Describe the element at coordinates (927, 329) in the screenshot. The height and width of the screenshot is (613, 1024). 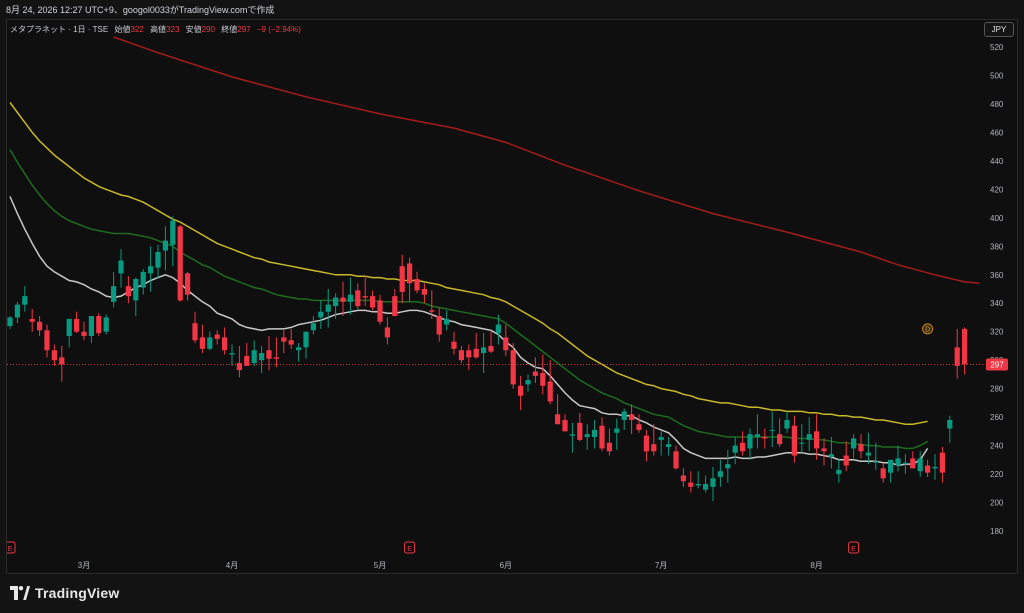
I see `dividend-marker-label: D` at that location.